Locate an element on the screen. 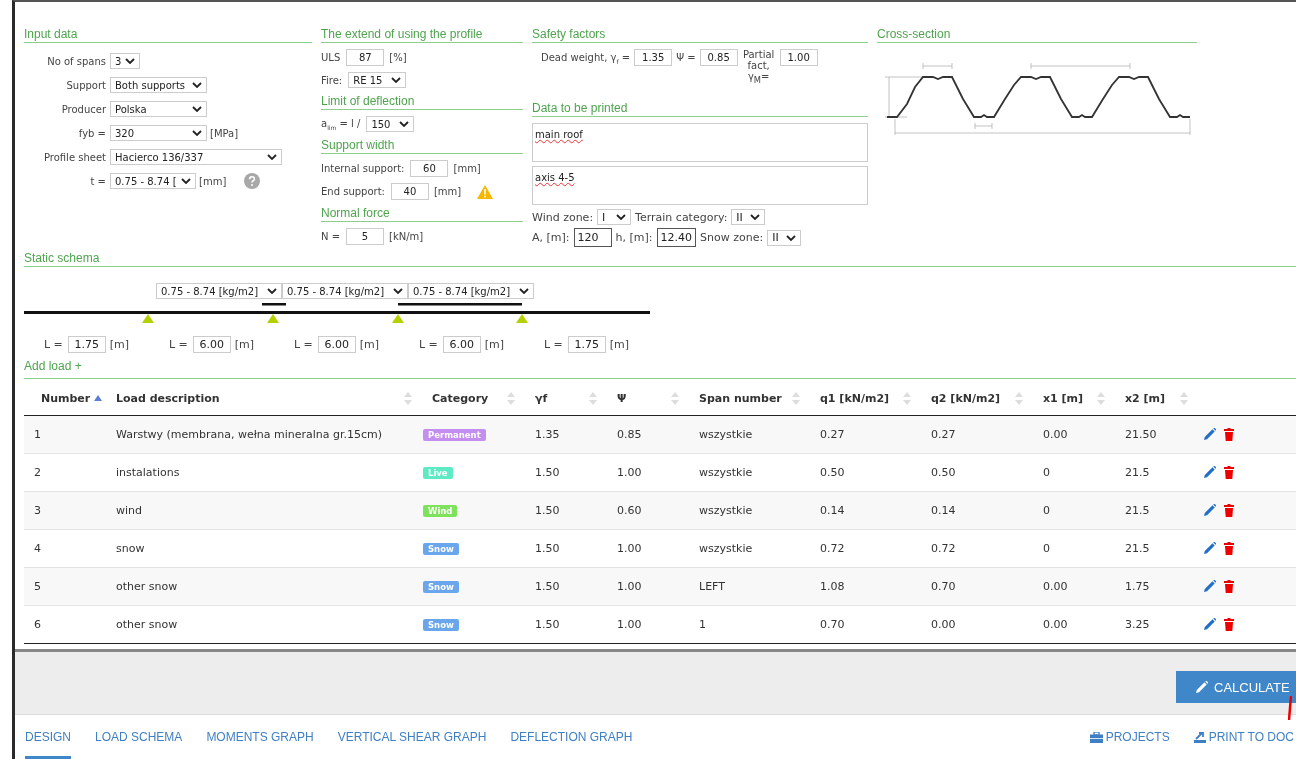 The image size is (1296, 759). field-label: t = is located at coordinates (97, 181).